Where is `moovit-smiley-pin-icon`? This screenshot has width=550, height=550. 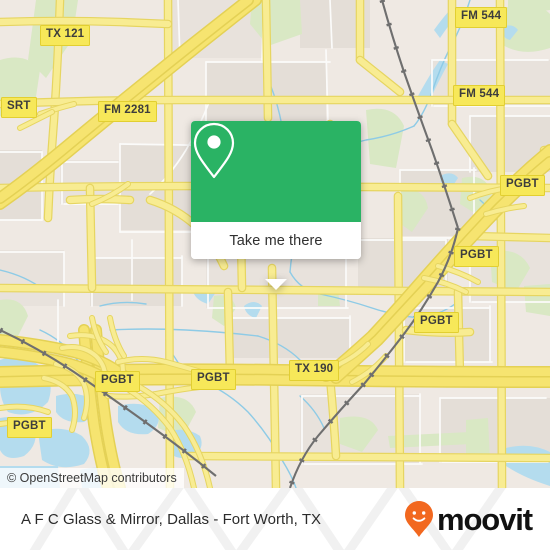 moovit-smiley-pin-icon is located at coordinates (418, 519).